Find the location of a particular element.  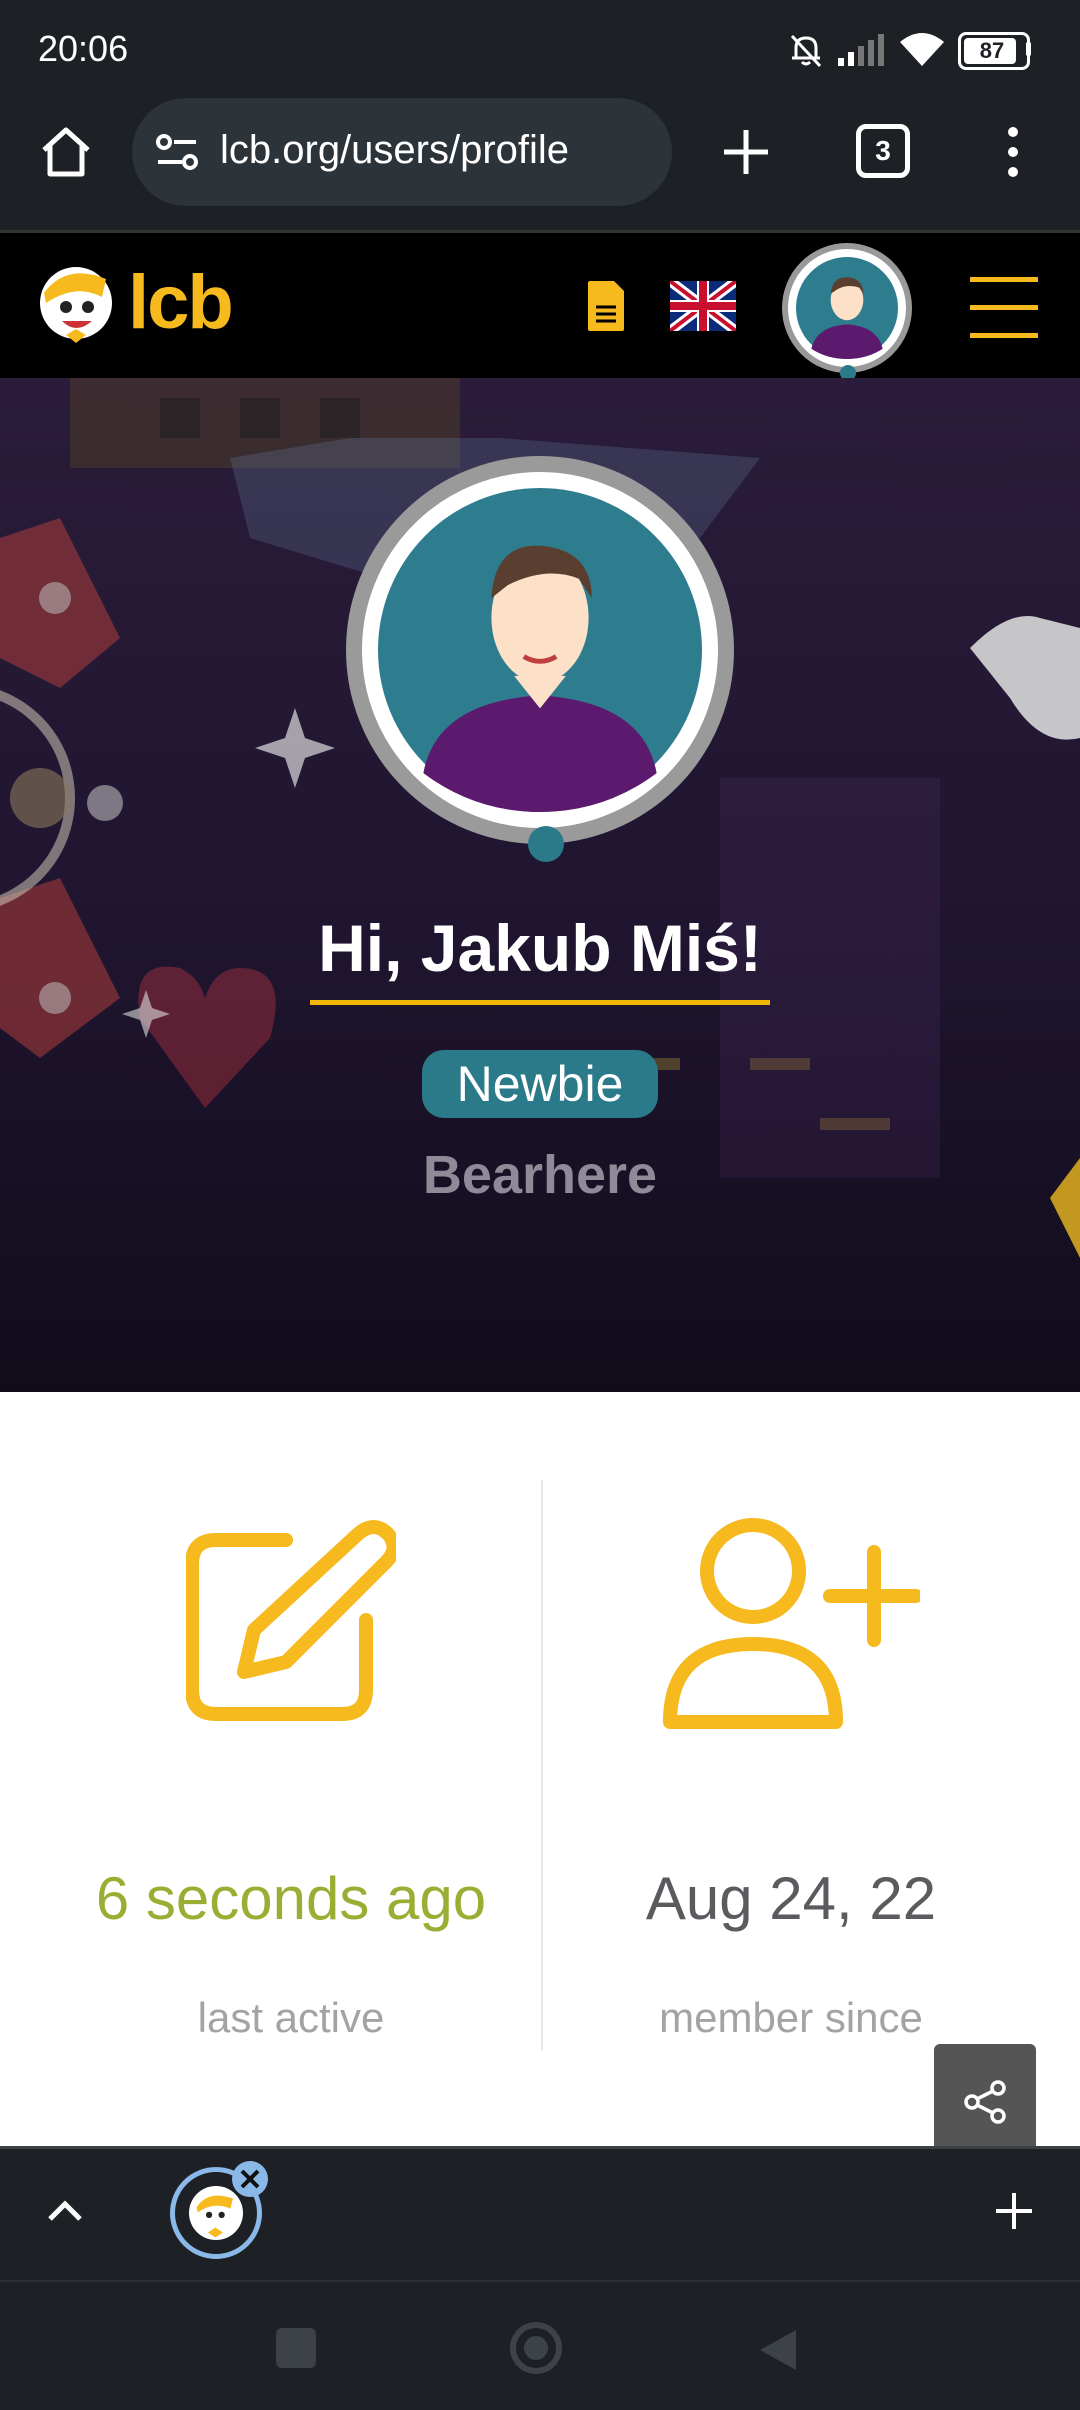

greeting-title: Hi, Jakub Miś! is located at coordinates (540, 948).